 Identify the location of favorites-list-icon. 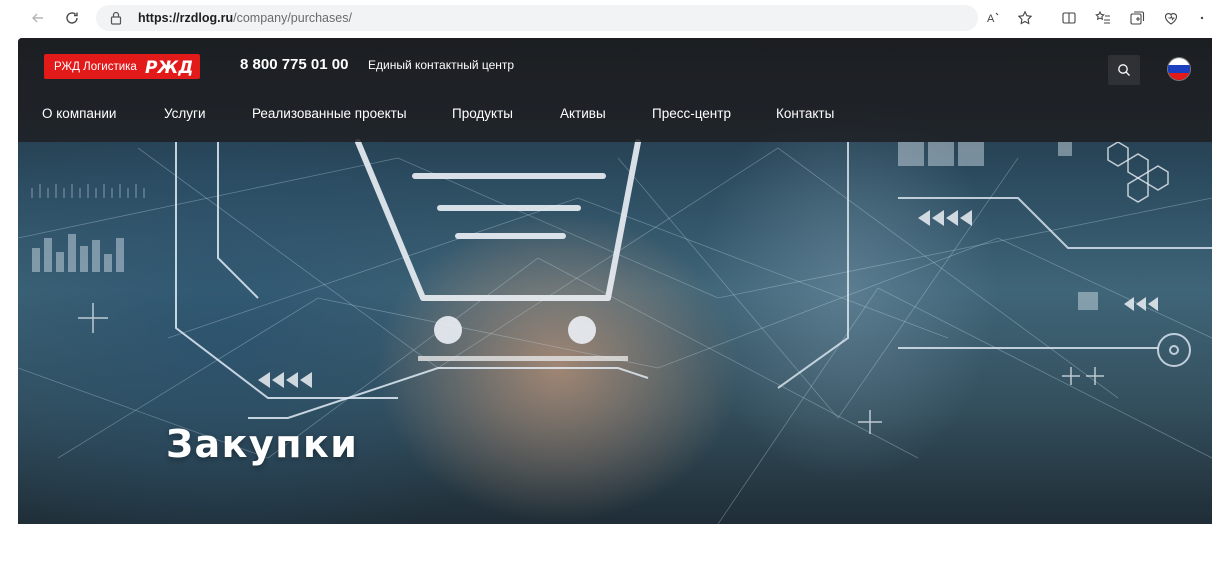
(1103, 18).